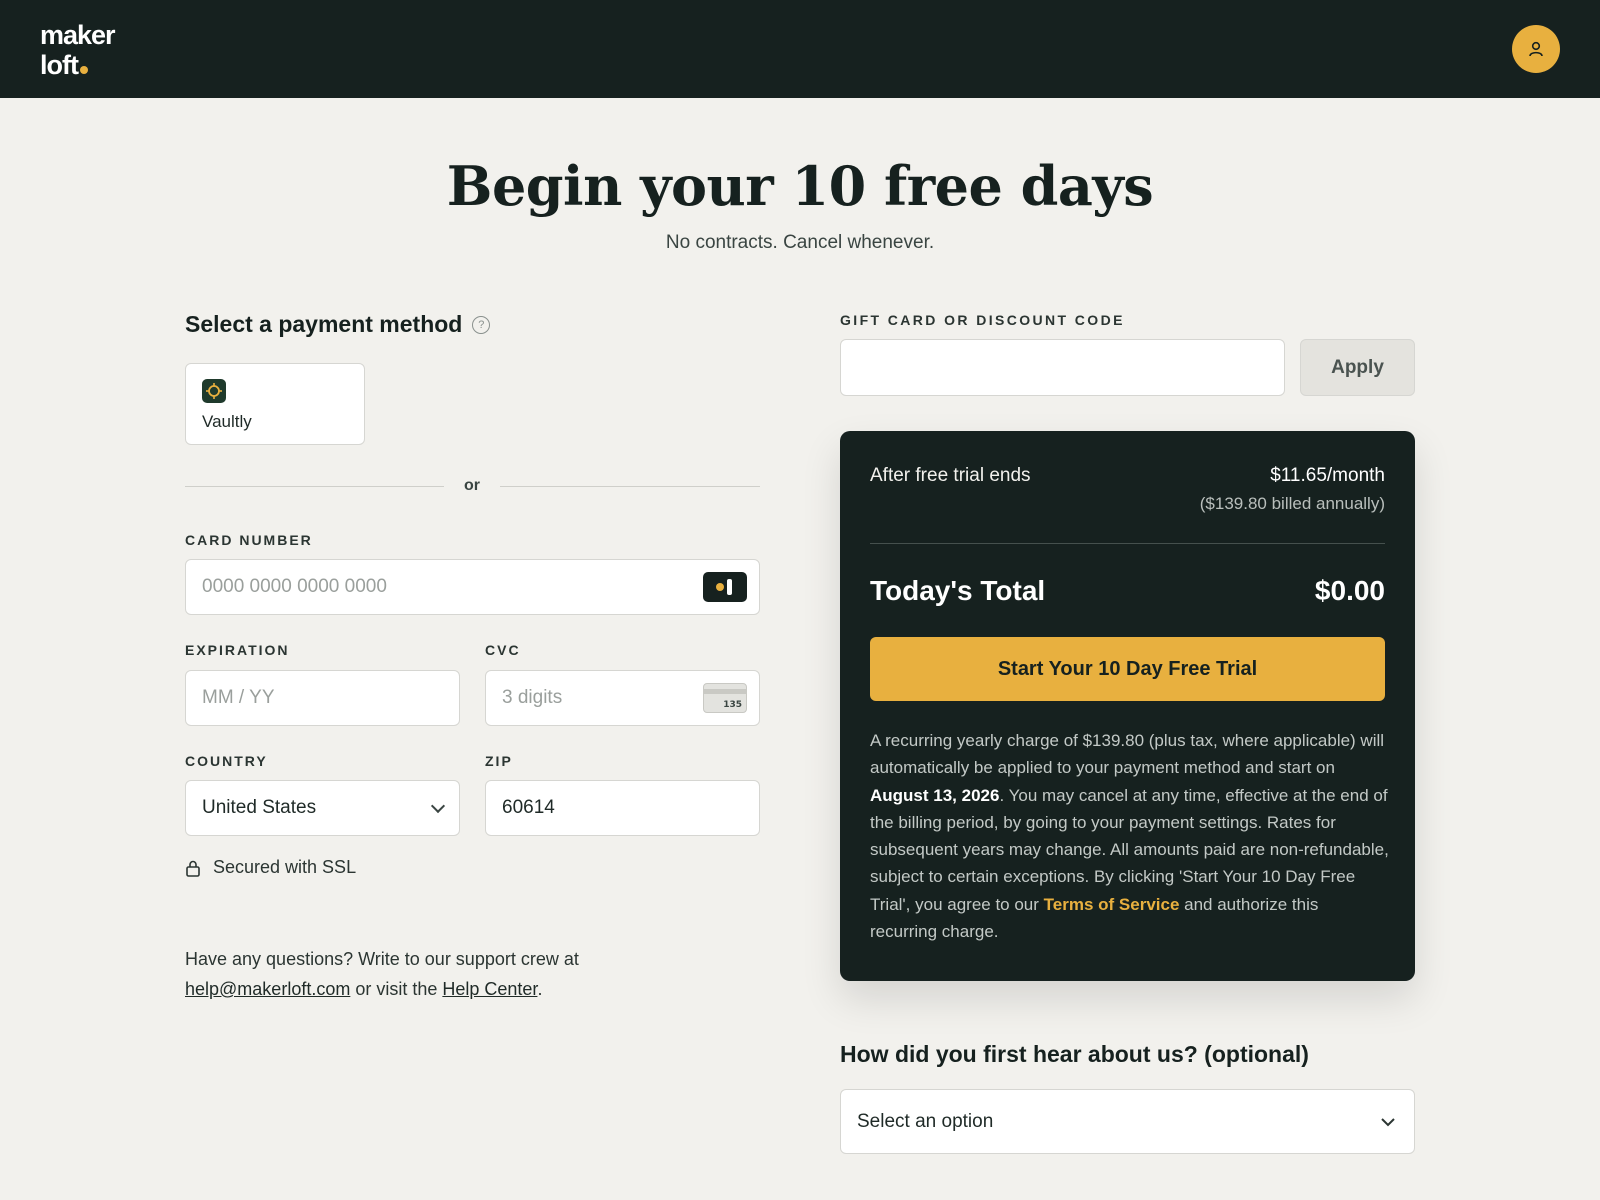 The width and height of the screenshot is (1600, 1200). What do you see at coordinates (1292, 503) in the screenshot?
I see `annual-billing-note: ($139.80 billed annually)` at bounding box center [1292, 503].